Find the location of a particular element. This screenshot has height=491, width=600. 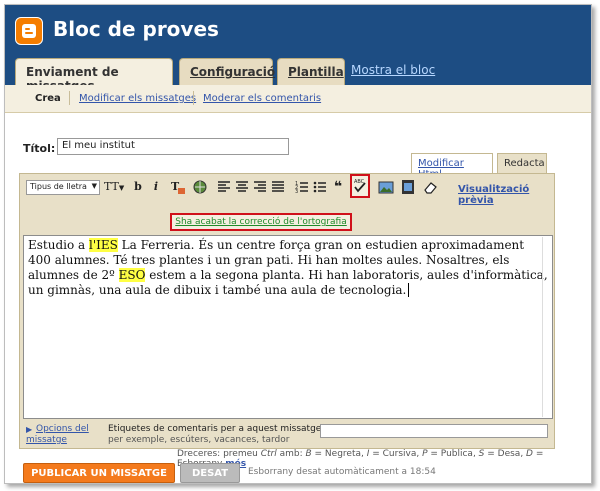

preview-link: Visualització prèvia is located at coordinates (506, 195).